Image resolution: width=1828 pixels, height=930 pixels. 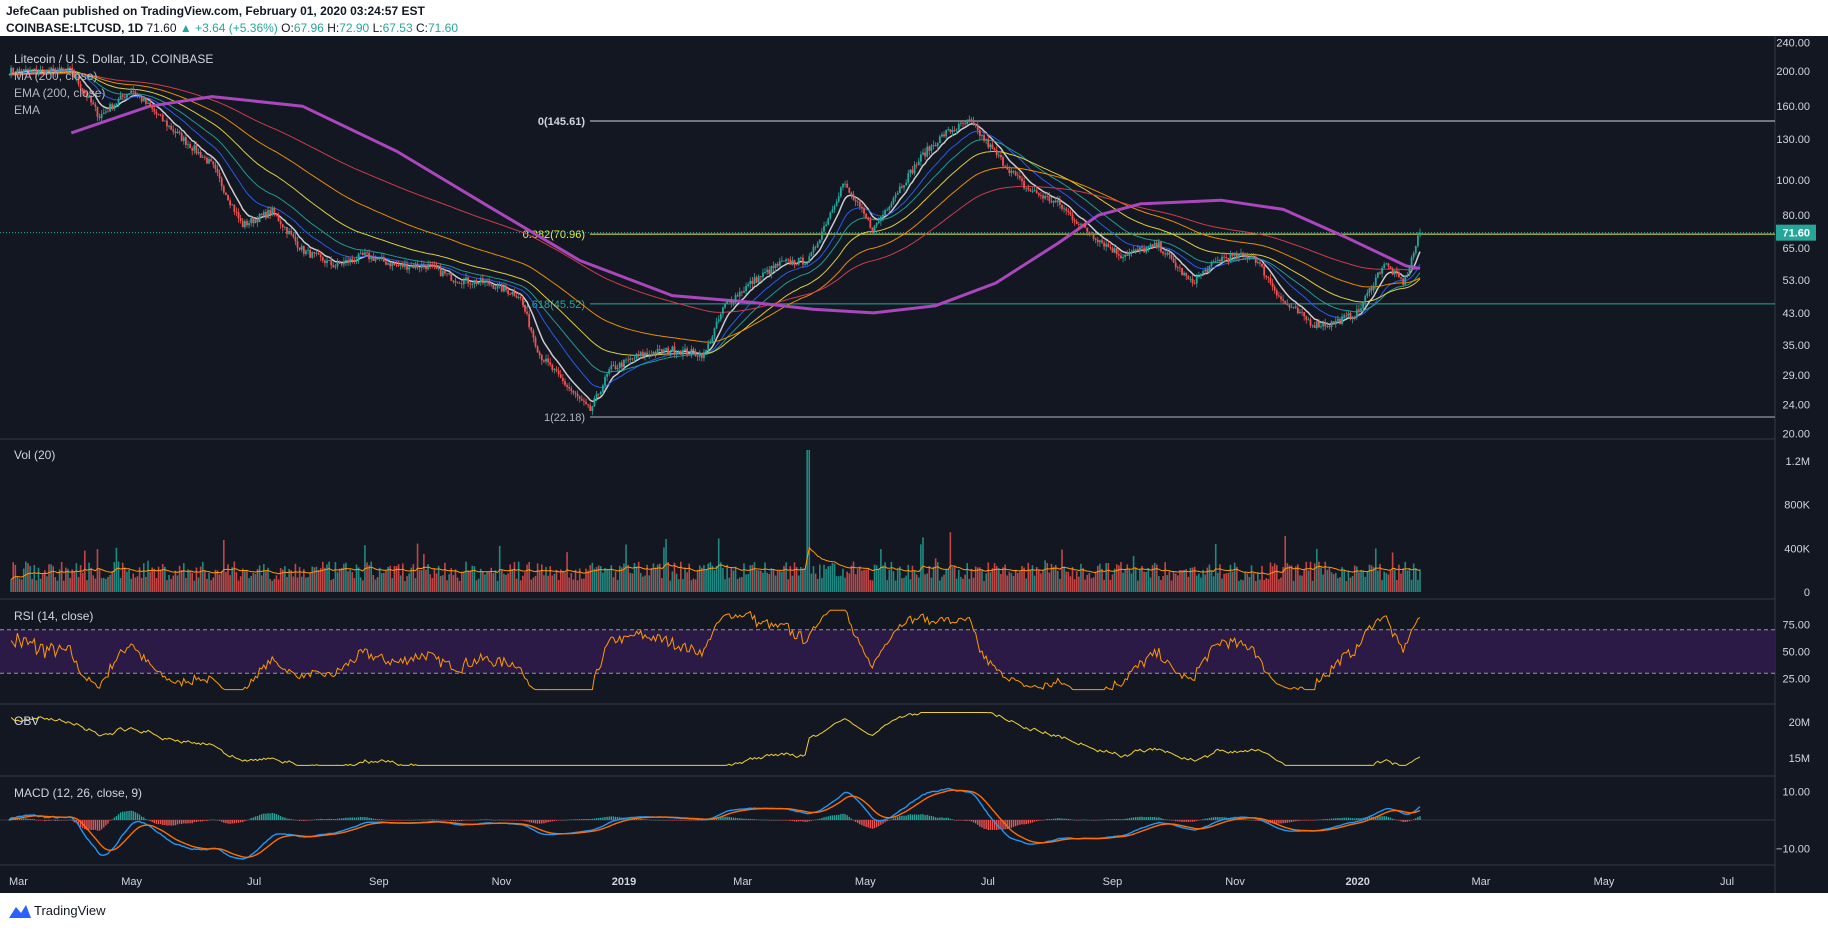 I want to click on indicator-ema-label: EMA, so click(x=27, y=110).